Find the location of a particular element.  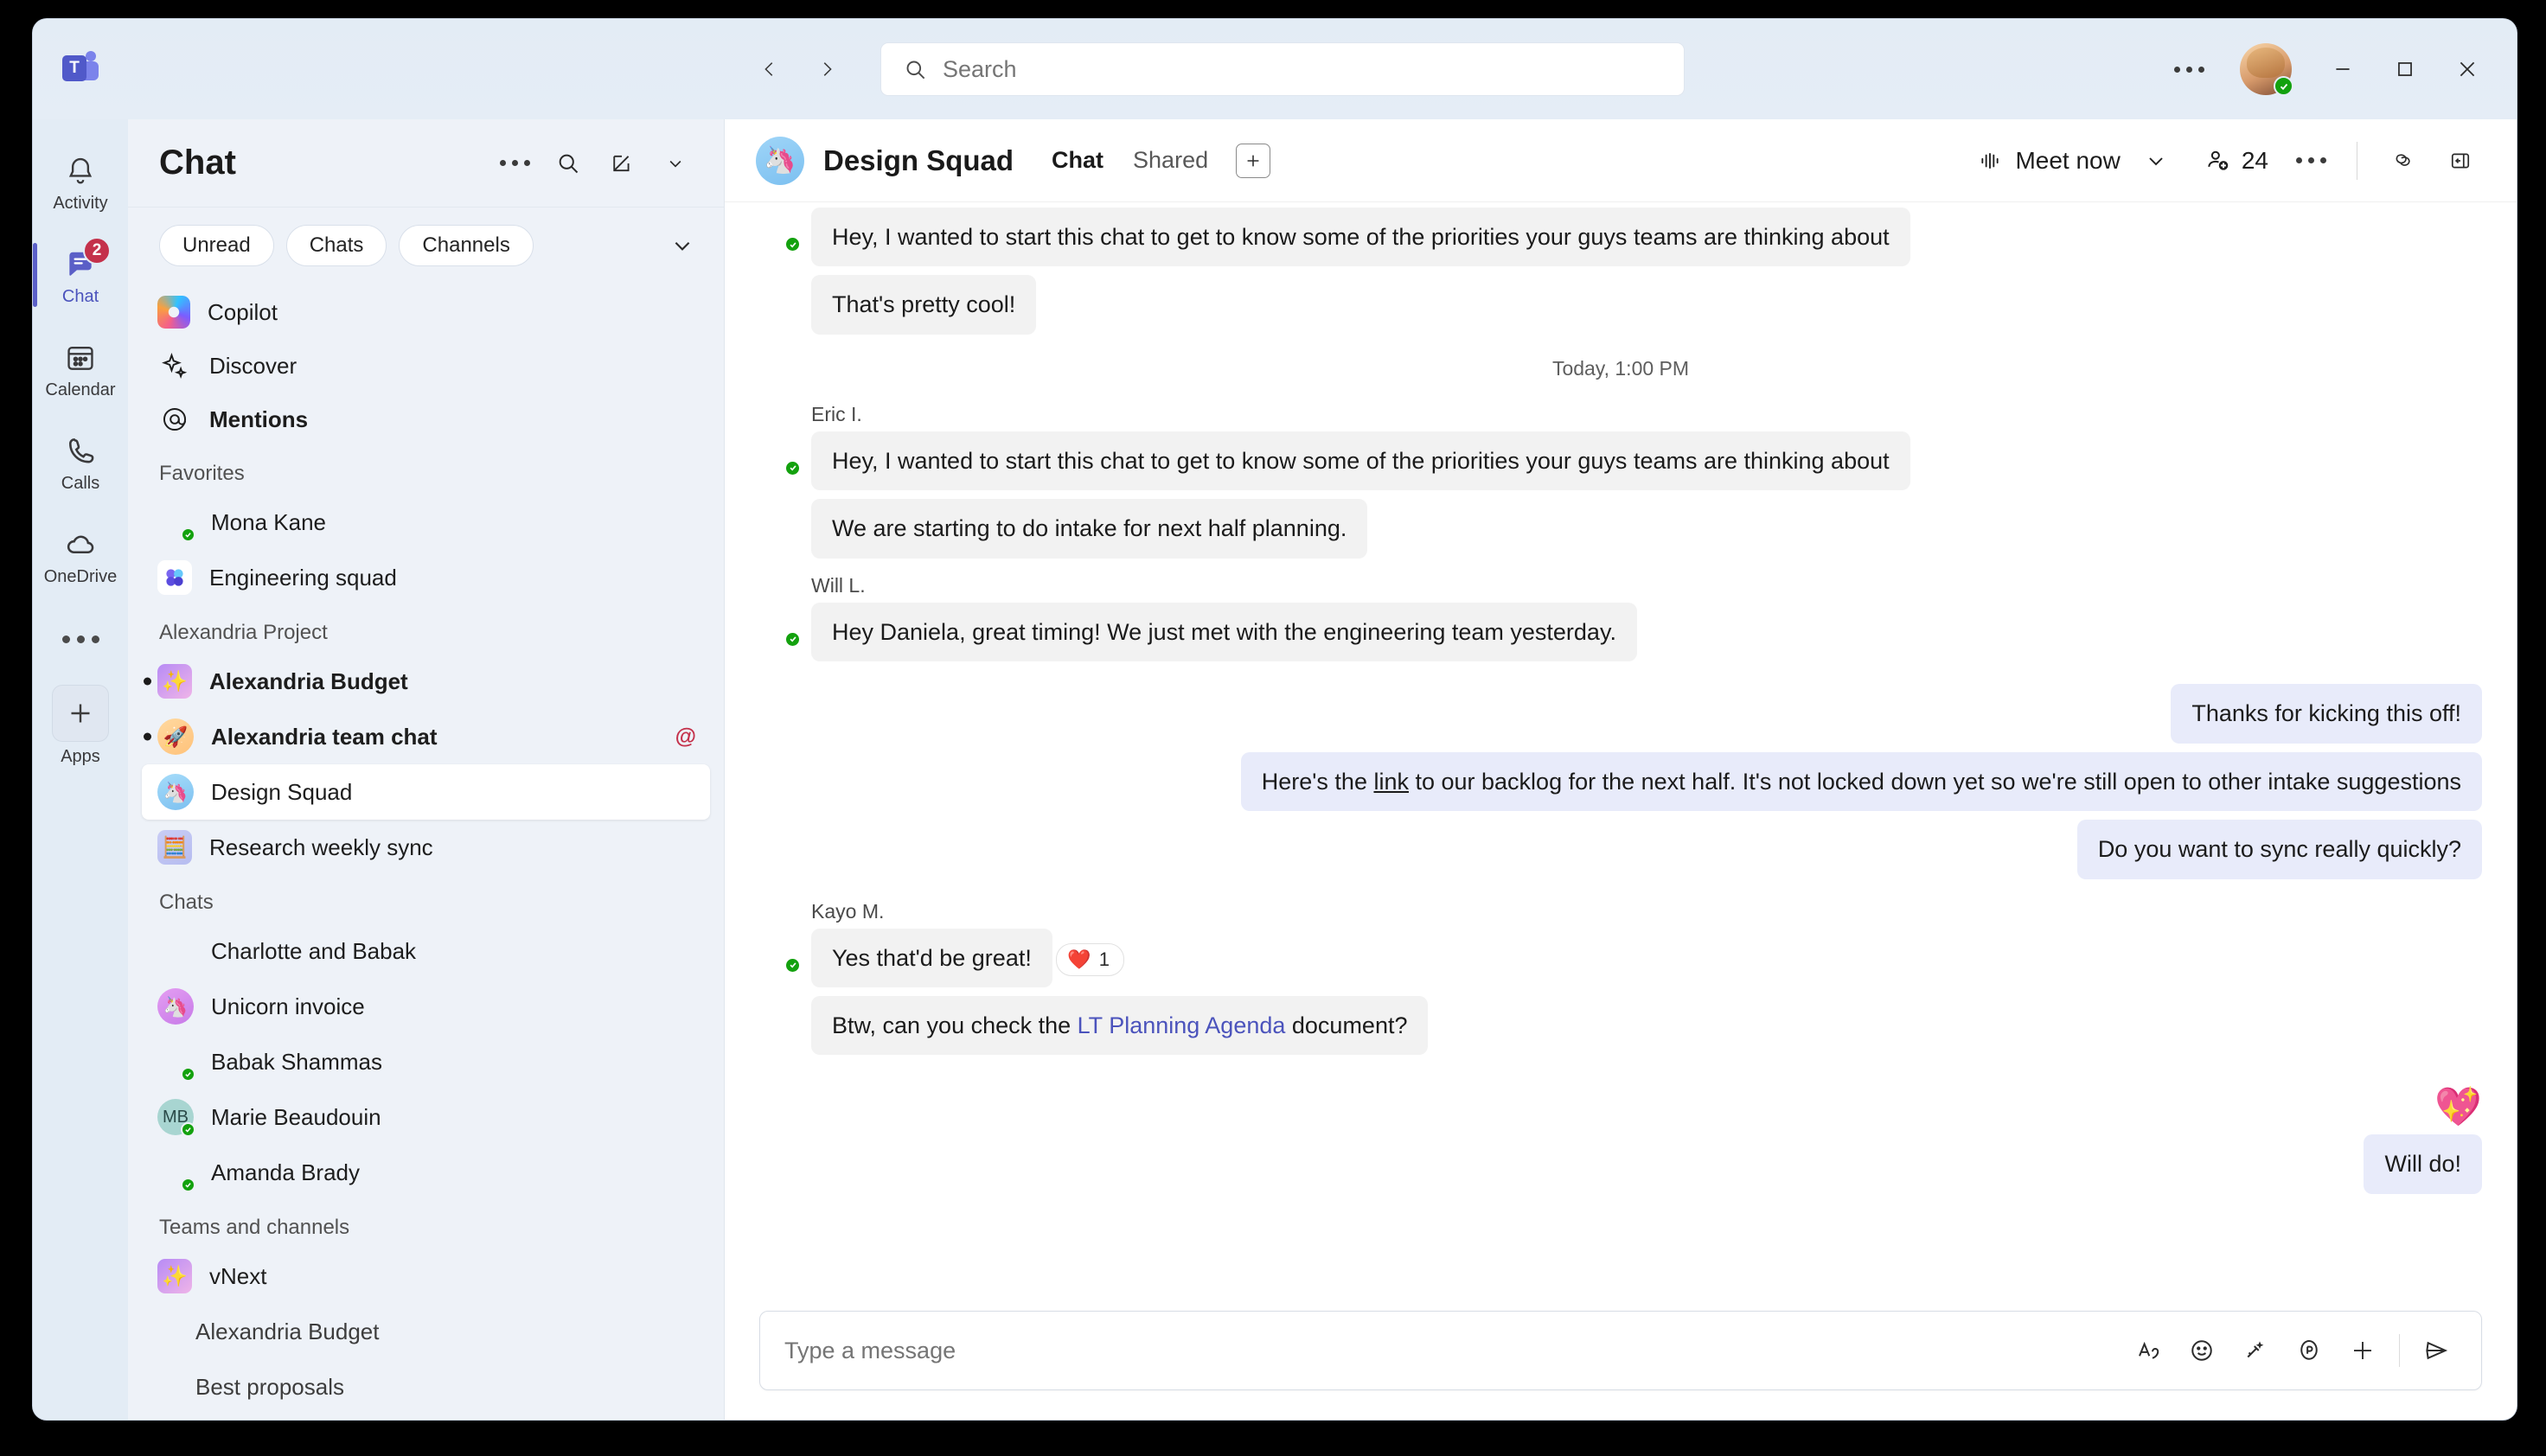

new-chat-button is located at coordinates (622, 163).